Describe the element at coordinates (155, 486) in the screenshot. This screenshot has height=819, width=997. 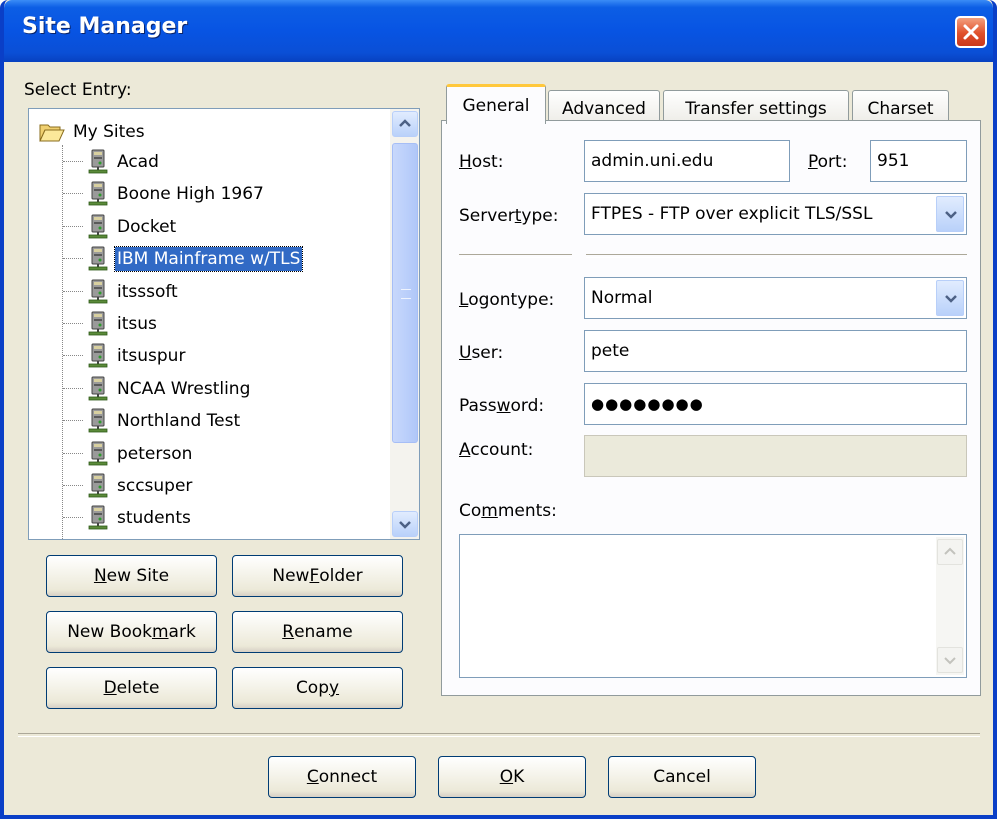
I see `tree-item-label: sccsuper` at that location.